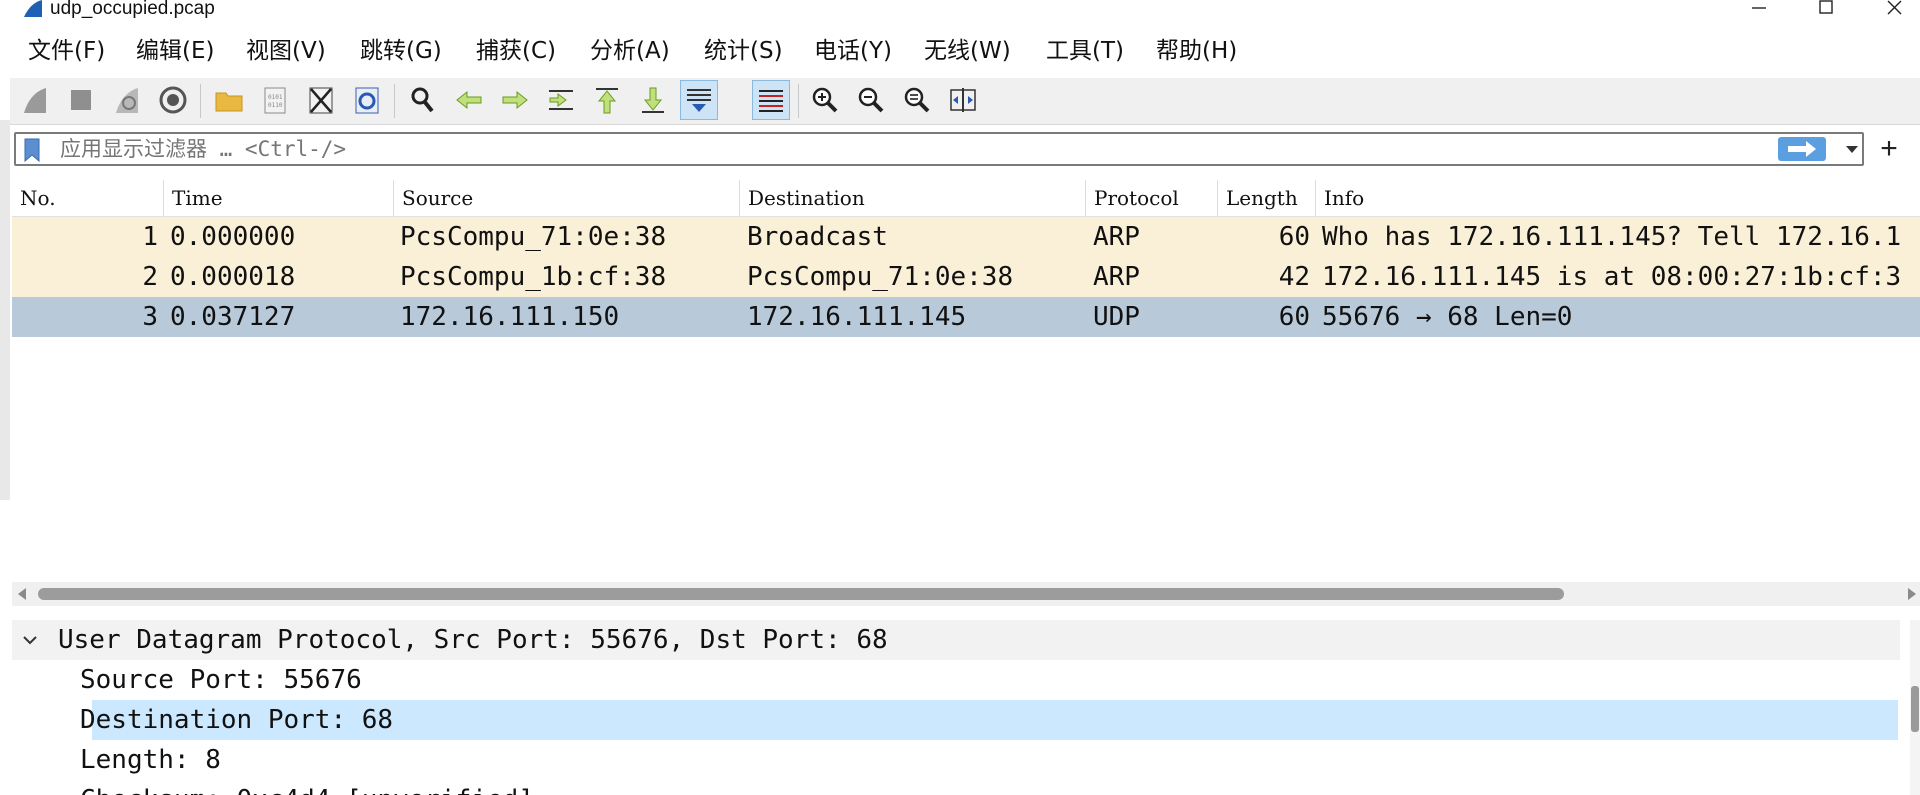  Describe the element at coordinates (989, 787) in the screenshot. I see `detail-field-row: Checksum: 0xc4d4 [unverified]` at that location.